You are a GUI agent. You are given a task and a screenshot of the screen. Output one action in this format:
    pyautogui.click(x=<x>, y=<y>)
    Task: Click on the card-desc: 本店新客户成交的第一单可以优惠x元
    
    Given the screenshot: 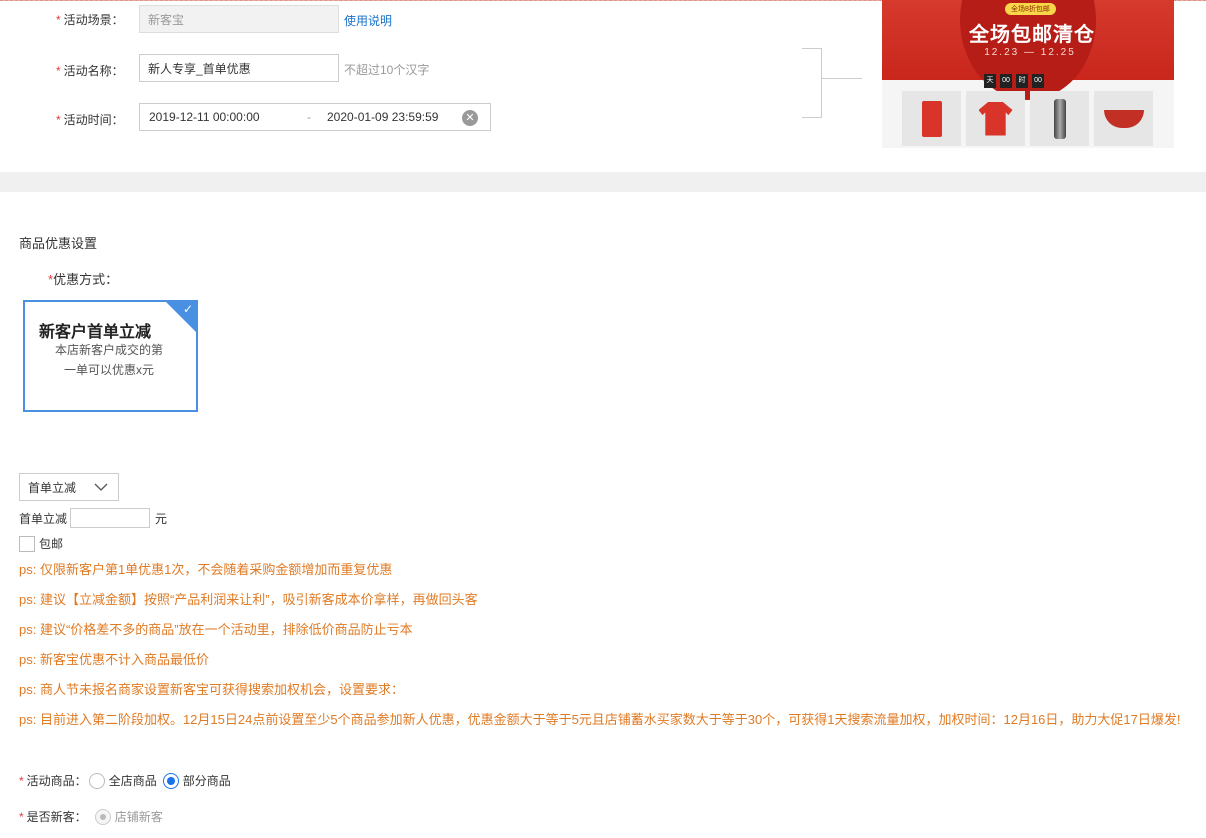 What is the action you would take?
    pyautogui.click(x=108, y=360)
    